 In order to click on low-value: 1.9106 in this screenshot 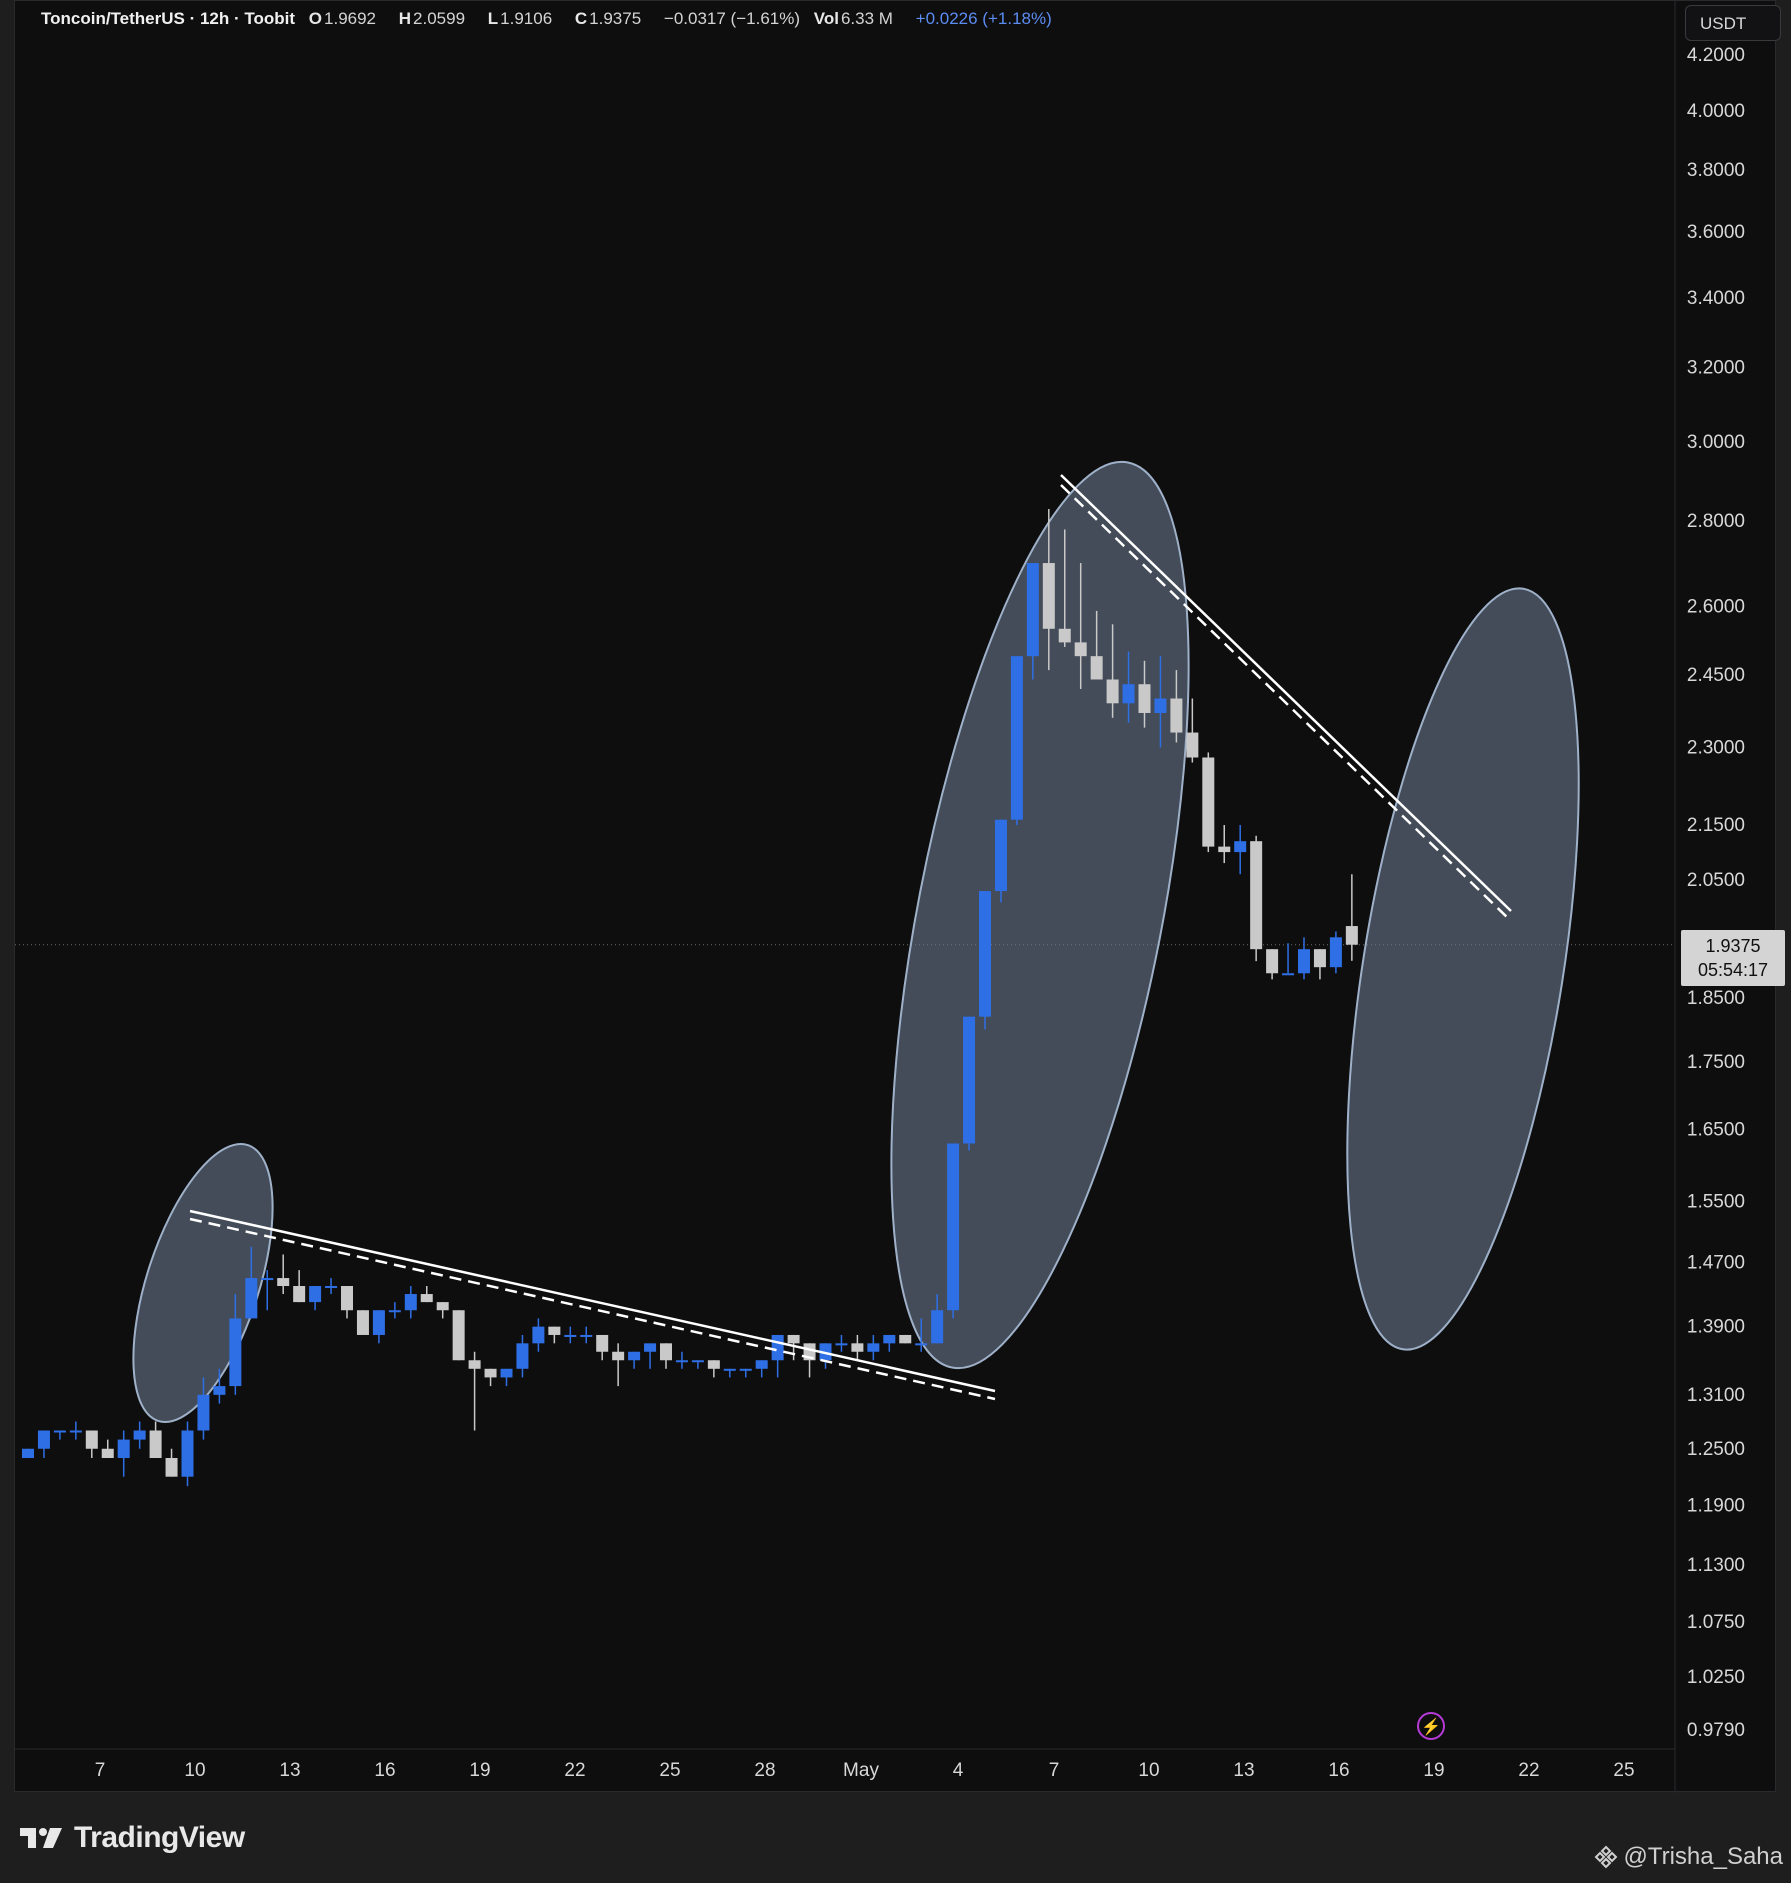, I will do `click(526, 18)`.